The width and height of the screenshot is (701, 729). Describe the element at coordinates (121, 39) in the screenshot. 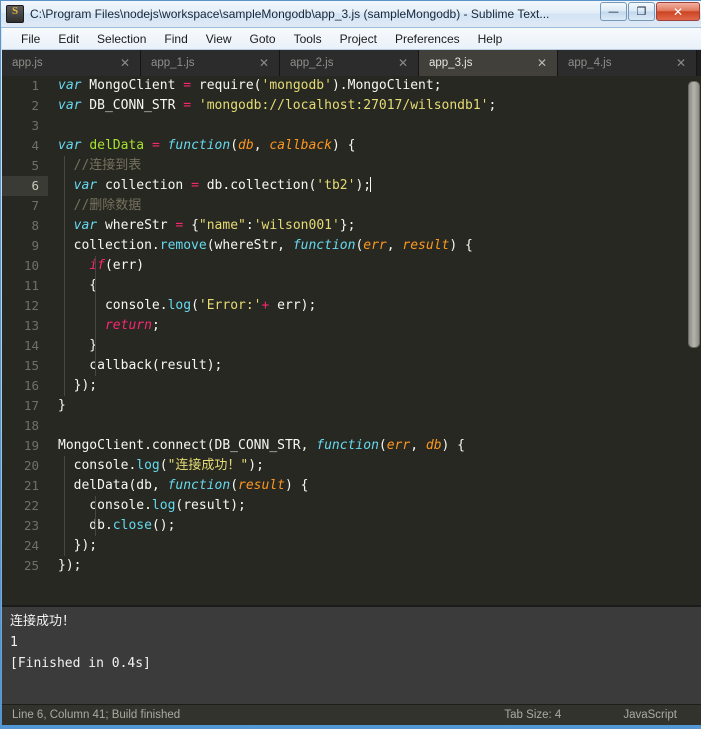

I see `menu-item-selection: Selection` at that location.